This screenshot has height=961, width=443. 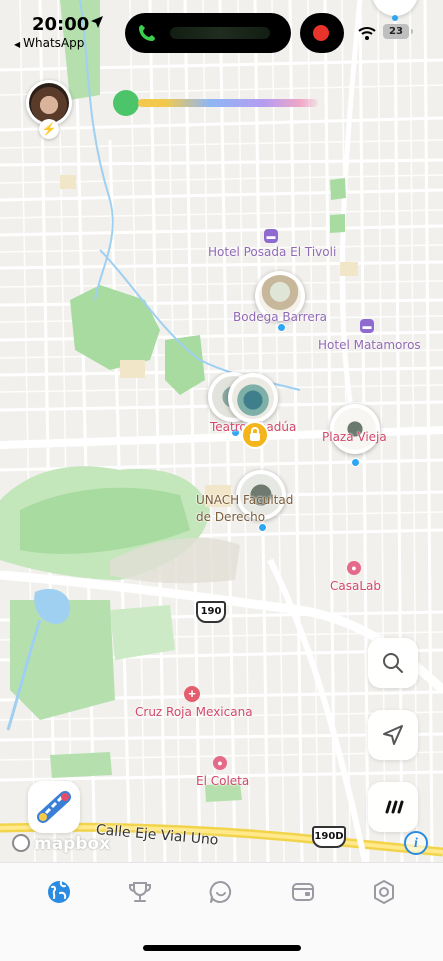 I want to click on wallet-icon, so click(x=303, y=892).